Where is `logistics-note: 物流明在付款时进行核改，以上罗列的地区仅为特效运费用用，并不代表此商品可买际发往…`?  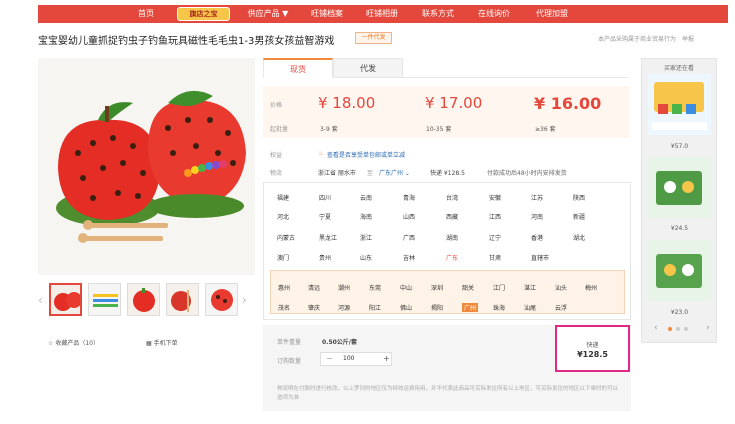
logistics-note: 物流明在付款时进行核改，以上罗列的地区仅为特效运费用用，并不代表此商品可买际发往… is located at coordinates (448, 393).